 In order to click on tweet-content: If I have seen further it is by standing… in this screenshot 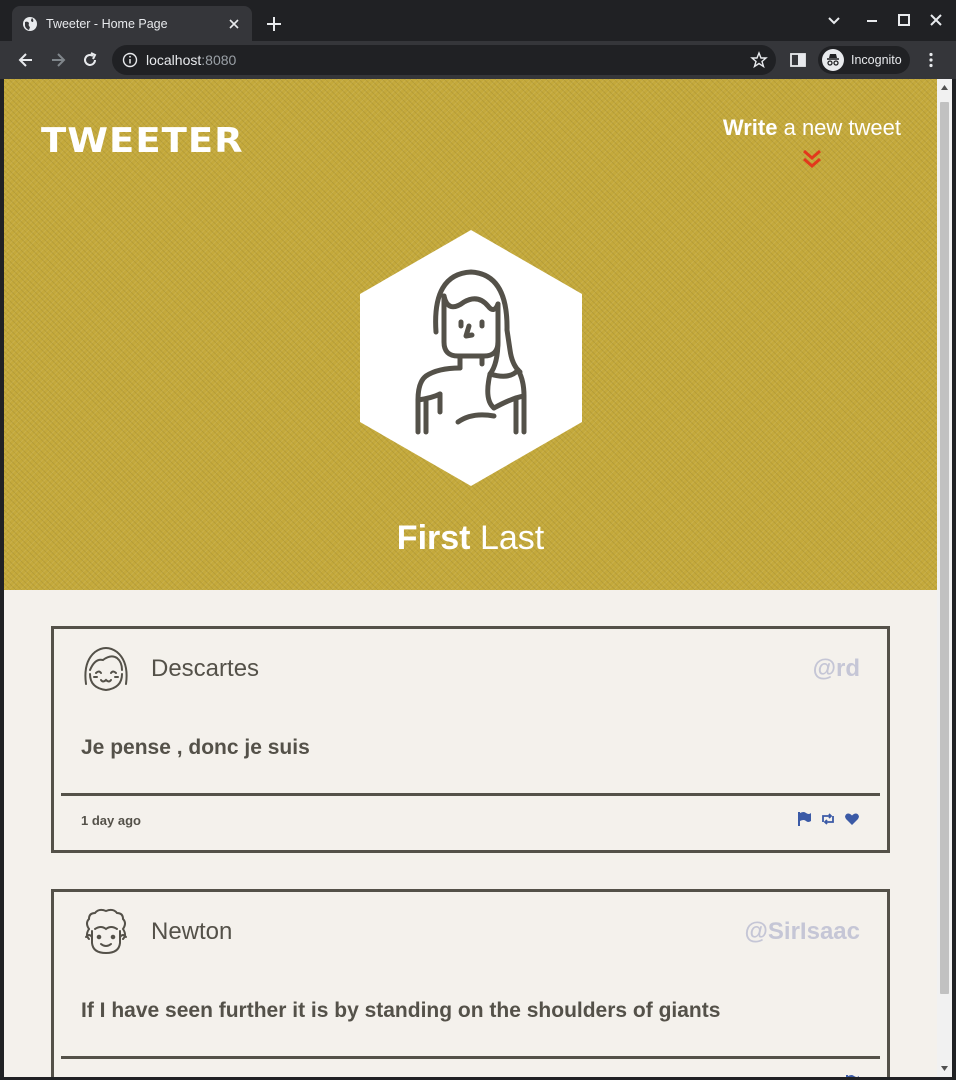, I will do `click(401, 1010)`.